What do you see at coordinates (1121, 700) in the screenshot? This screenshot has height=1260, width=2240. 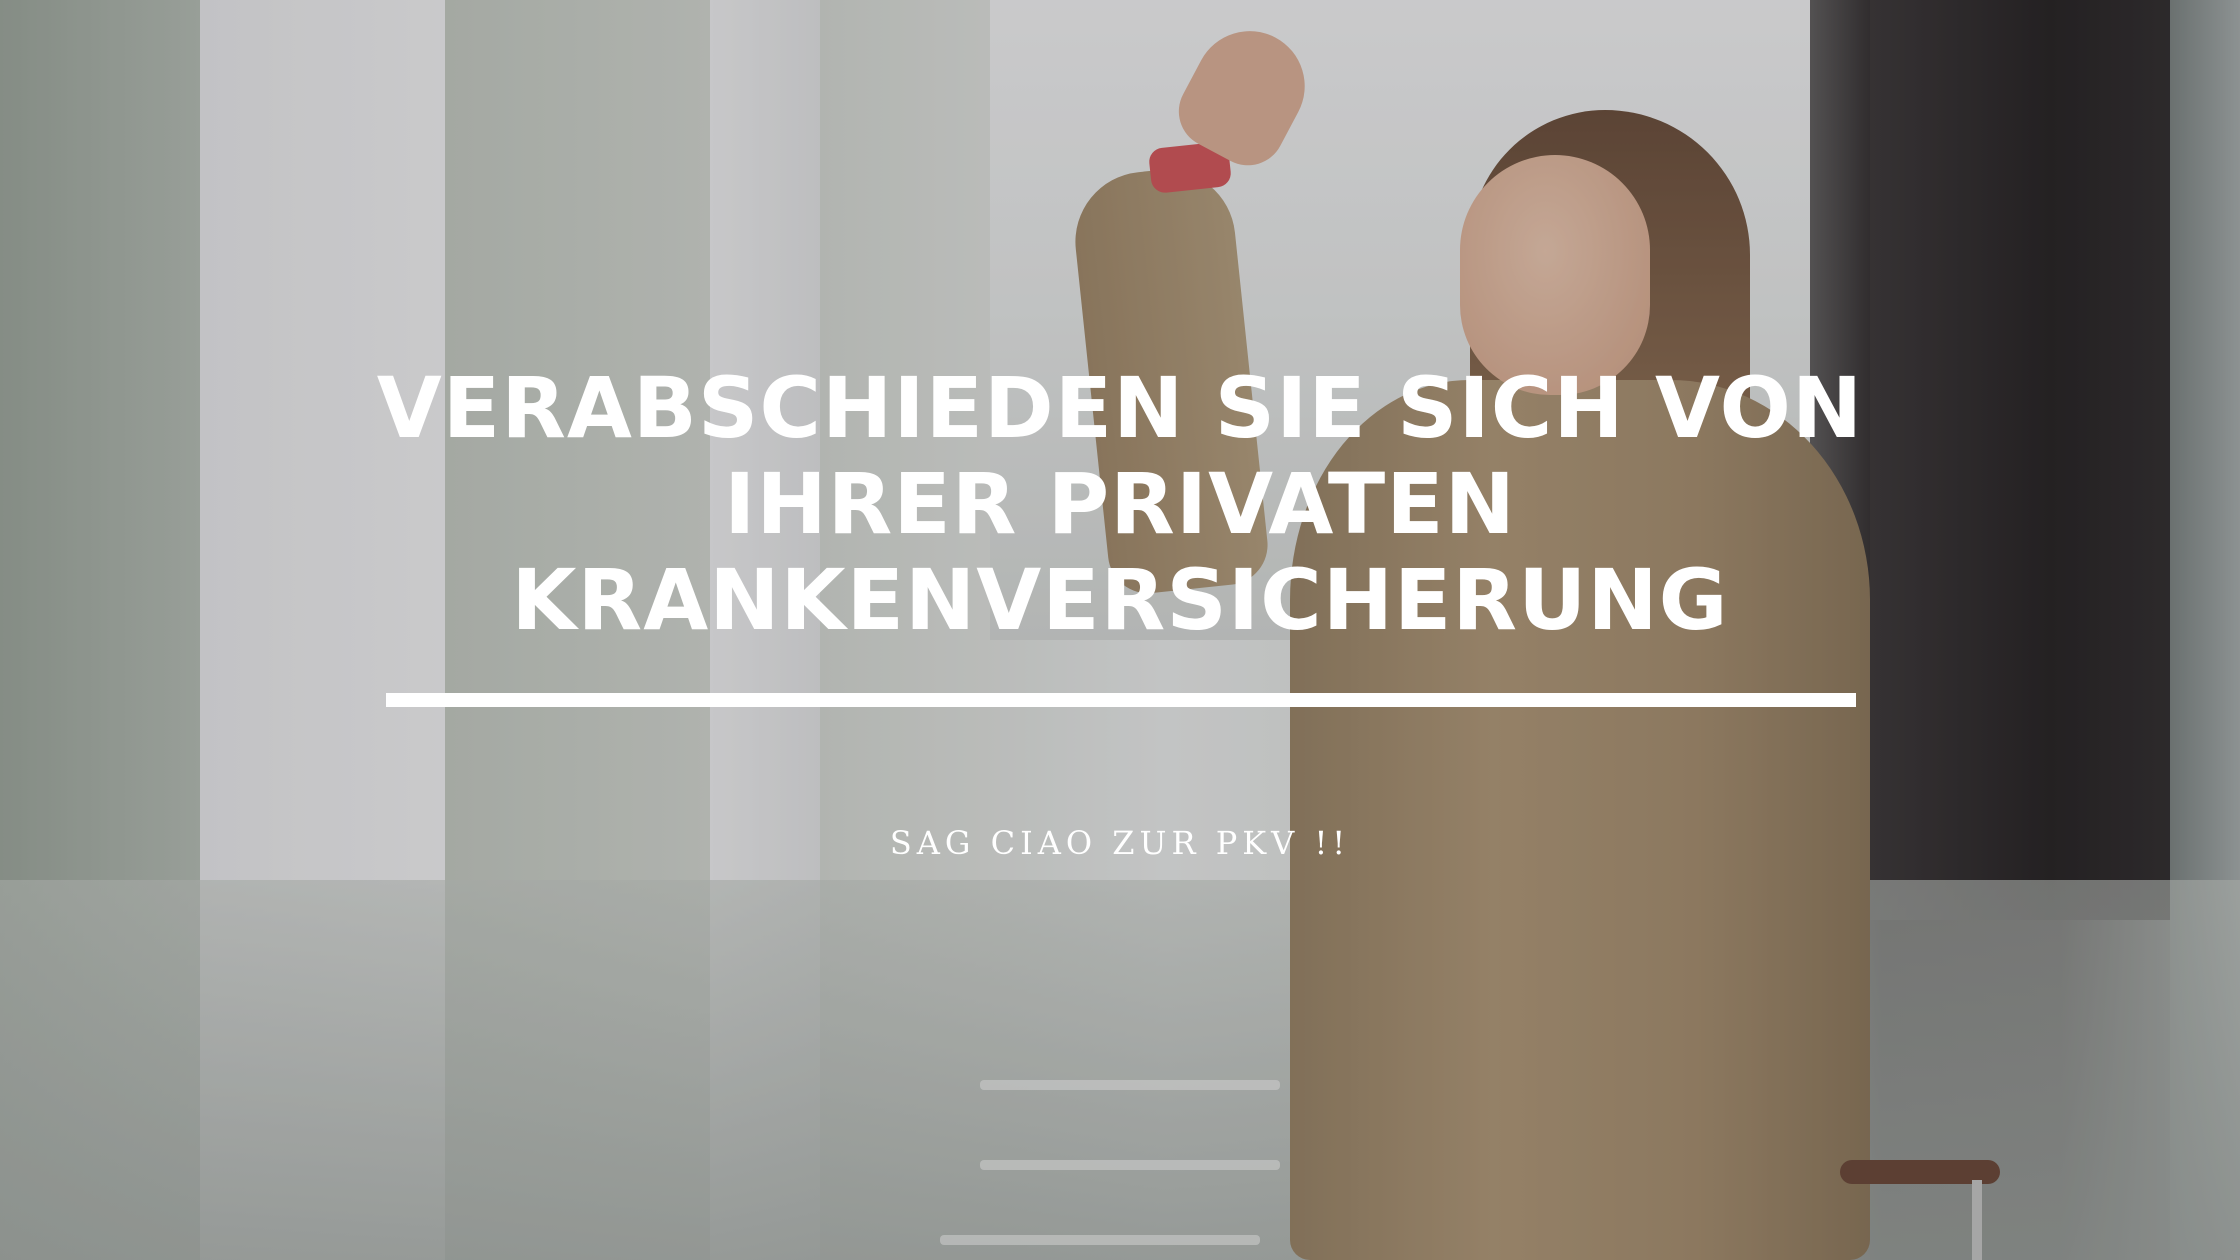 I see `divider-line` at bounding box center [1121, 700].